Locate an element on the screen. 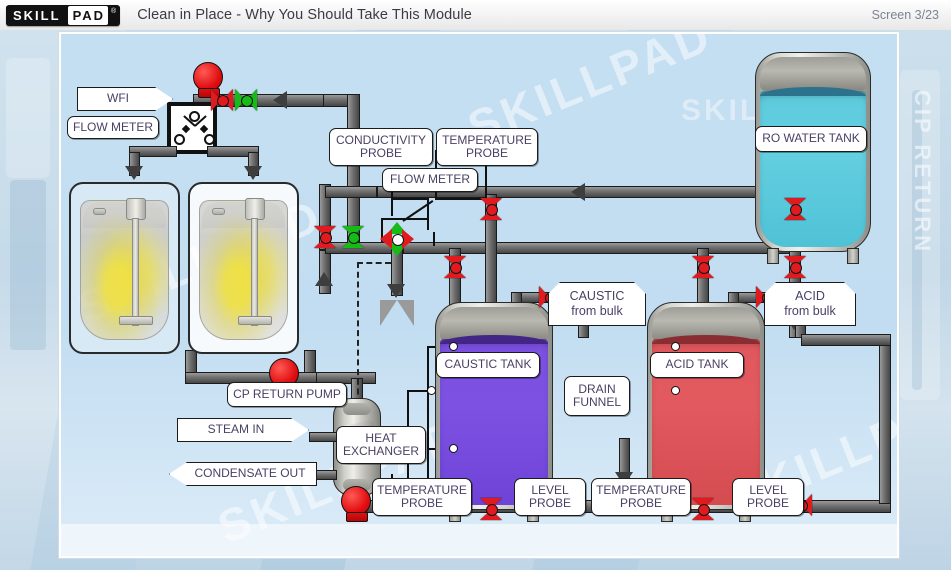  skillpad-logo: SKILL PAD ® is located at coordinates (63, 15).